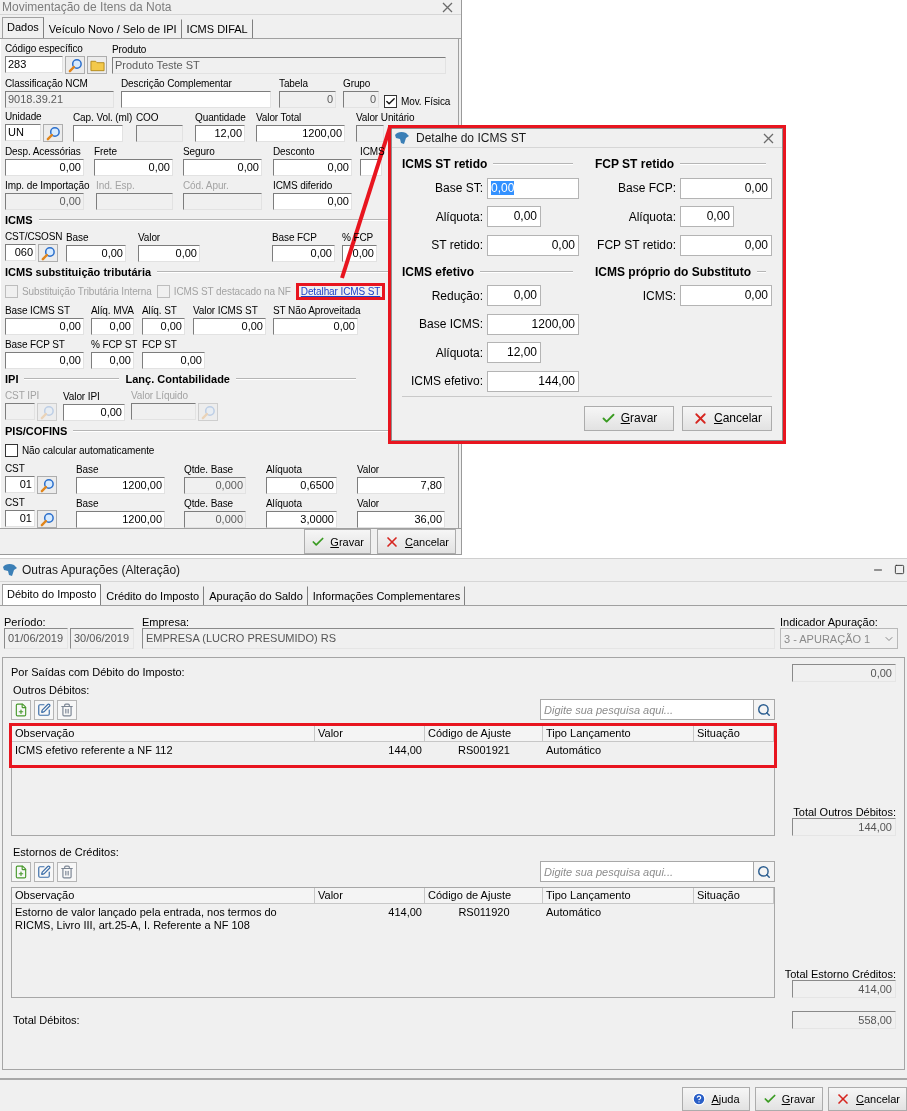 This screenshot has height=1111, width=907. What do you see at coordinates (209, 503) in the screenshot?
I see `field-label: Qtde. Base` at bounding box center [209, 503].